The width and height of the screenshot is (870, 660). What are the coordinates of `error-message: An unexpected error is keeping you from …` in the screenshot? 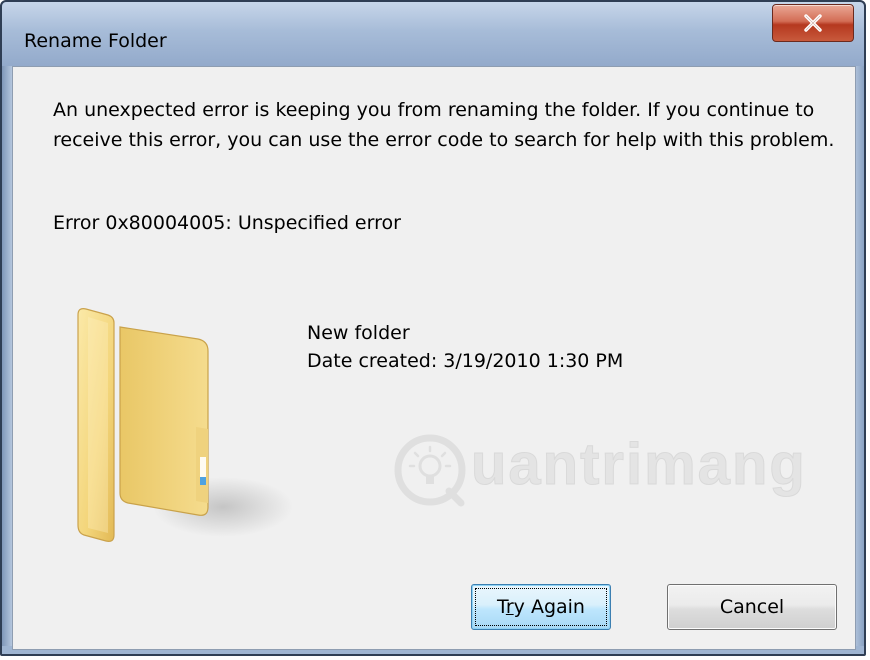 It's located at (444, 125).